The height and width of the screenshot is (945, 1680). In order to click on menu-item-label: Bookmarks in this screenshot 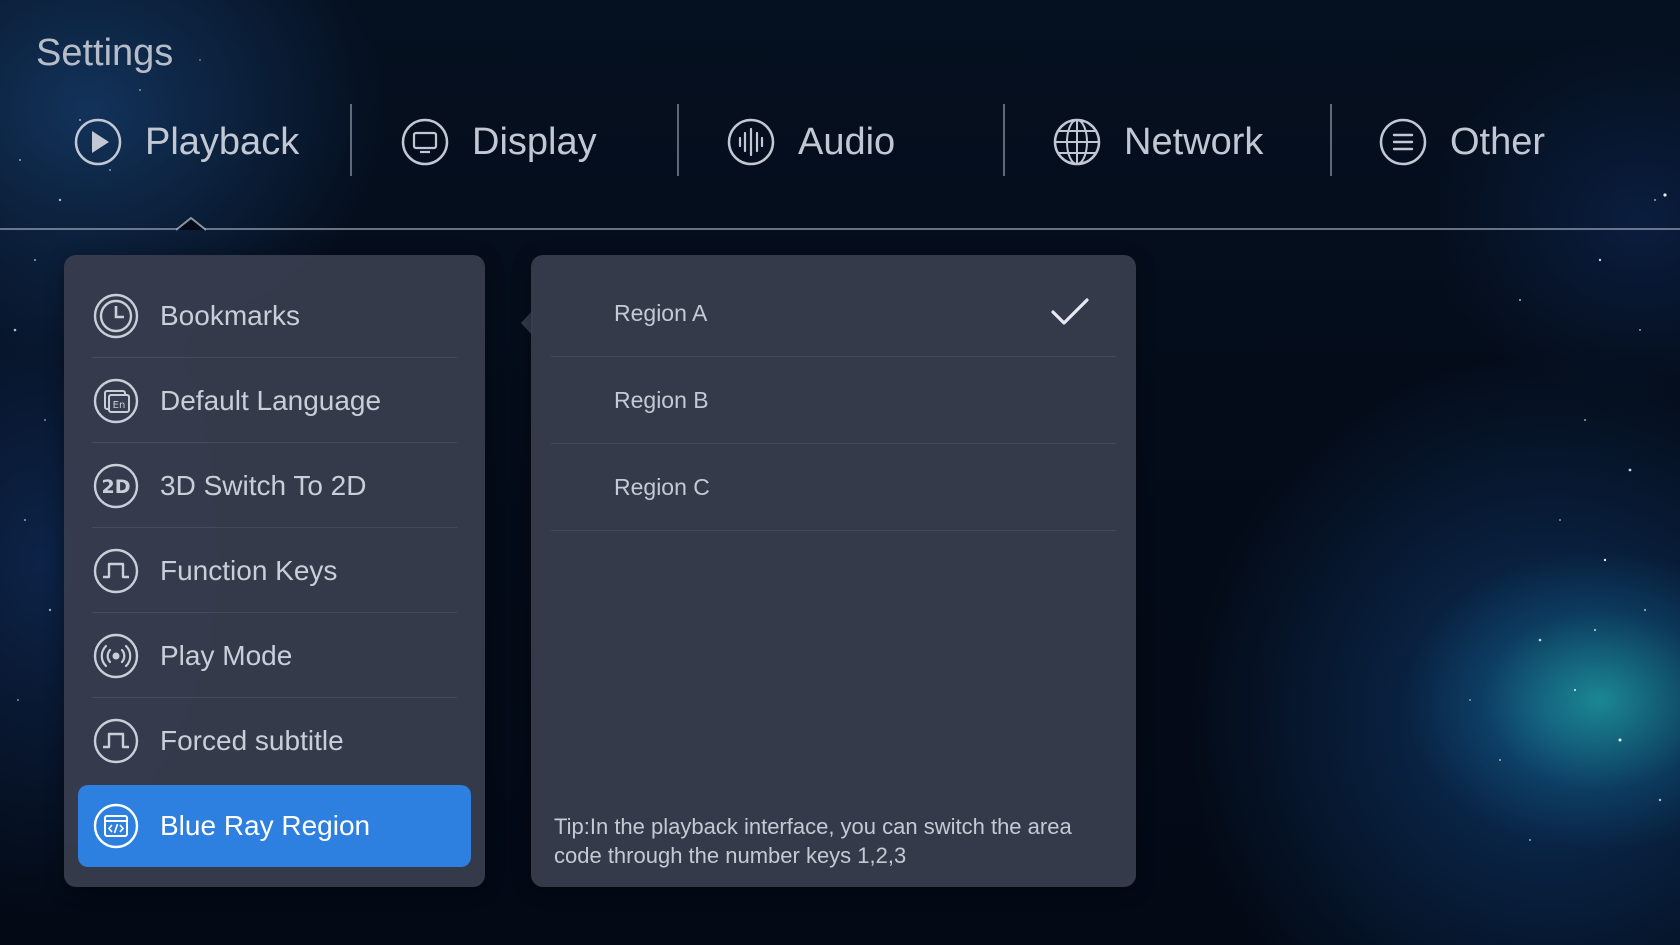, I will do `click(230, 315)`.